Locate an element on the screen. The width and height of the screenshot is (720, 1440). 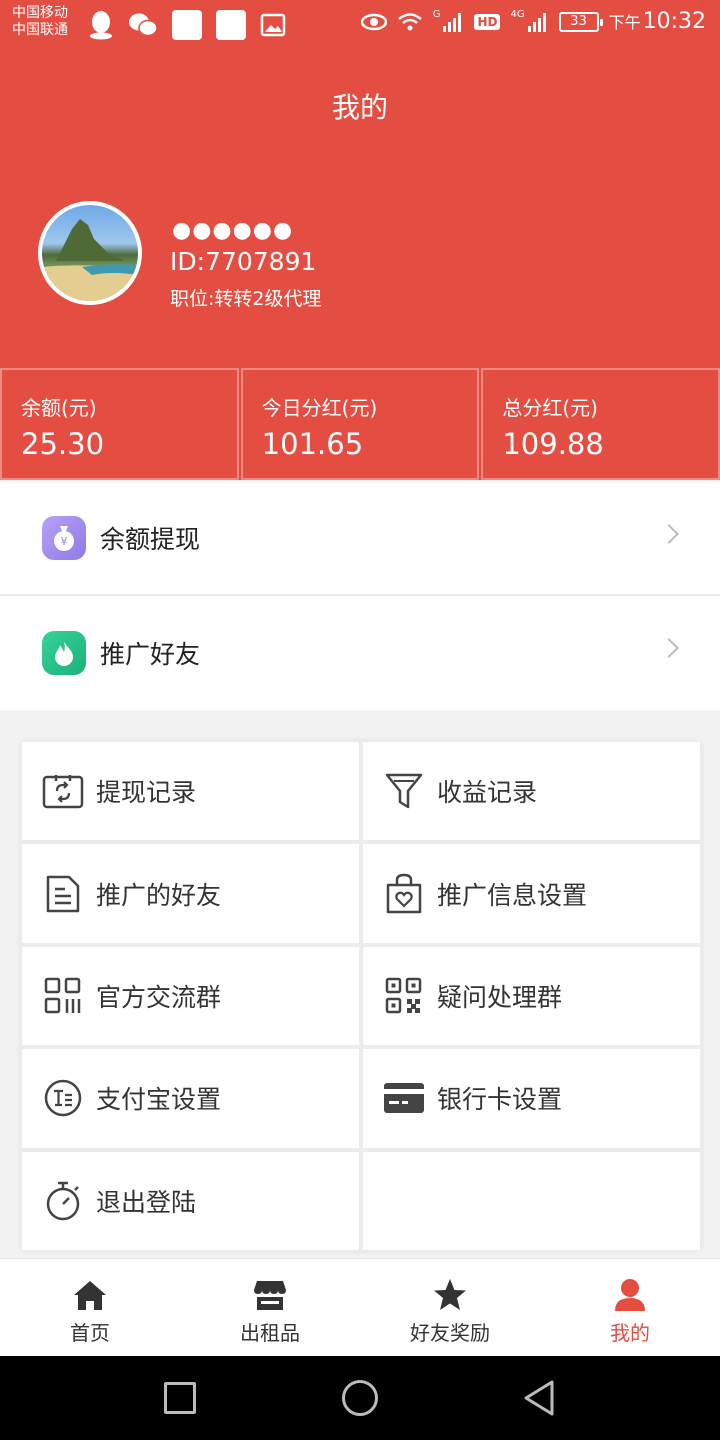
stat-today-dividend: 今日分红(元) 101.65 is located at coordinates (360, 424).